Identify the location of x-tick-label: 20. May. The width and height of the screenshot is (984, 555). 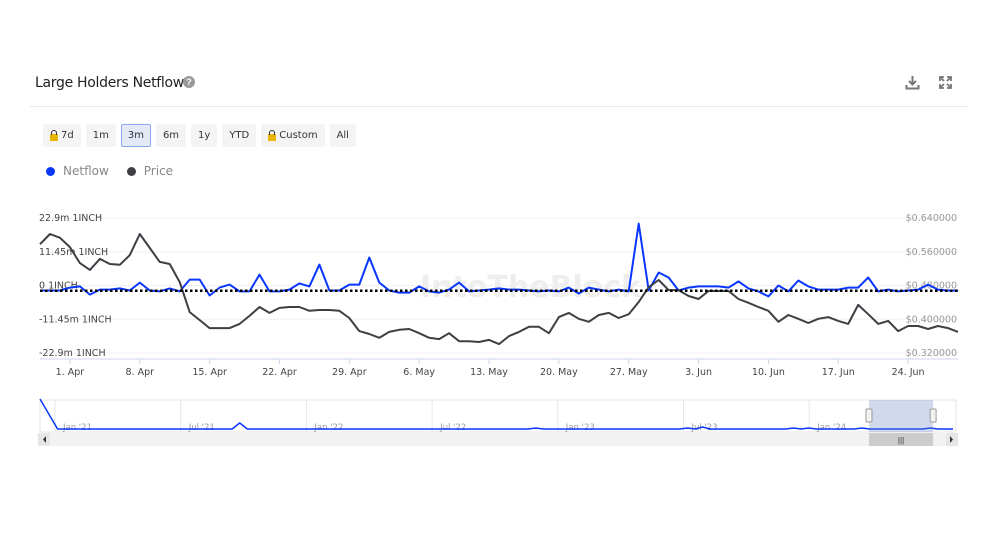
(559, 372).